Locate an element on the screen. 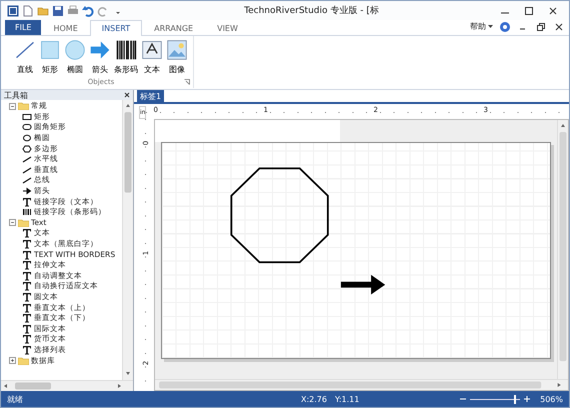 This screenshot has width=570, height=408. ribbon-button: 直线 is located at coordinates (25, 57).